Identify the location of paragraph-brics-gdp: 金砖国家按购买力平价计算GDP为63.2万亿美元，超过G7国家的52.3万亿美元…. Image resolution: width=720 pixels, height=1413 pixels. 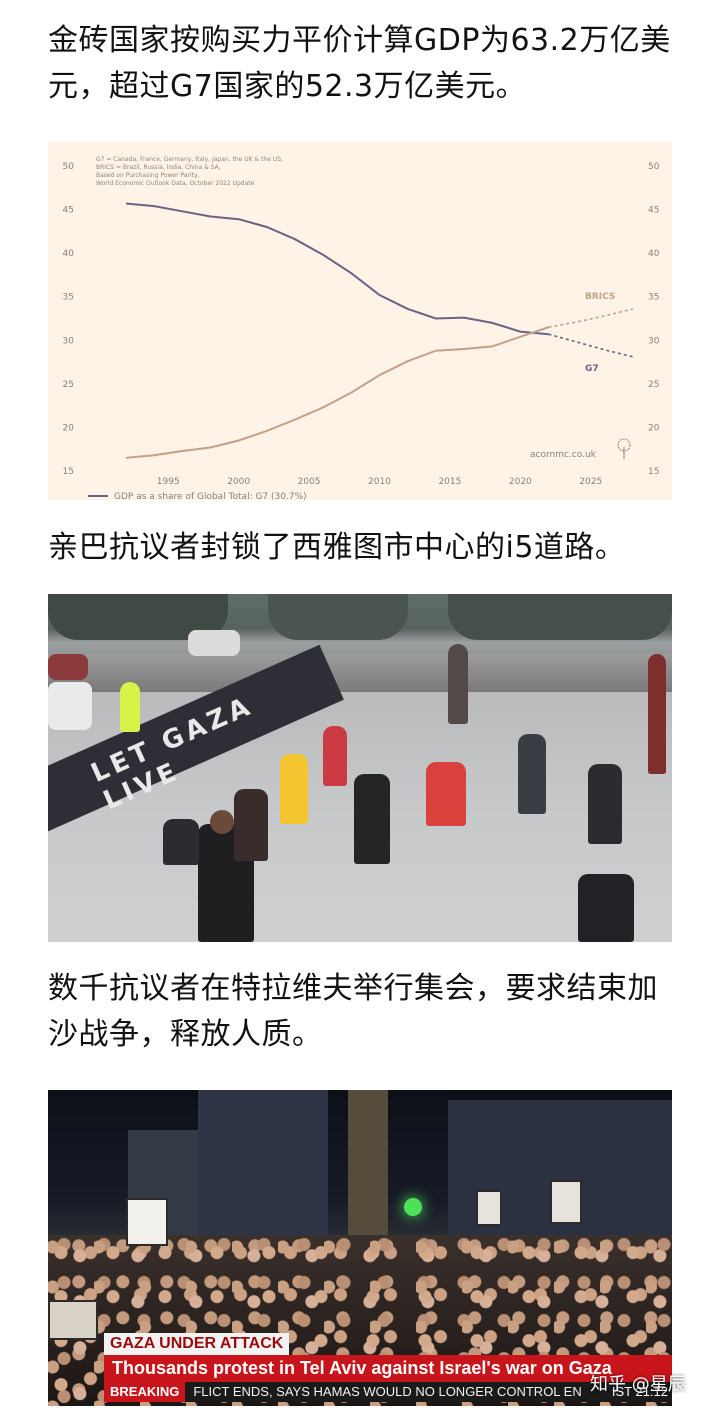
(359, 63).